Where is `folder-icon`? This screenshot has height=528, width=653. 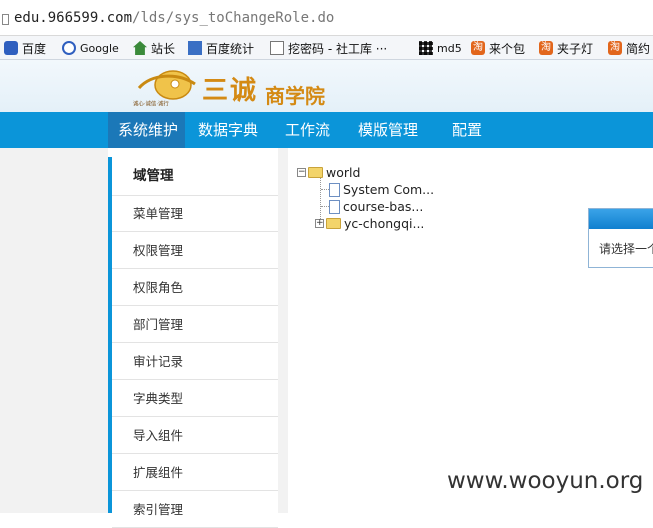
folder-icon is located at coordinates (333, 223).